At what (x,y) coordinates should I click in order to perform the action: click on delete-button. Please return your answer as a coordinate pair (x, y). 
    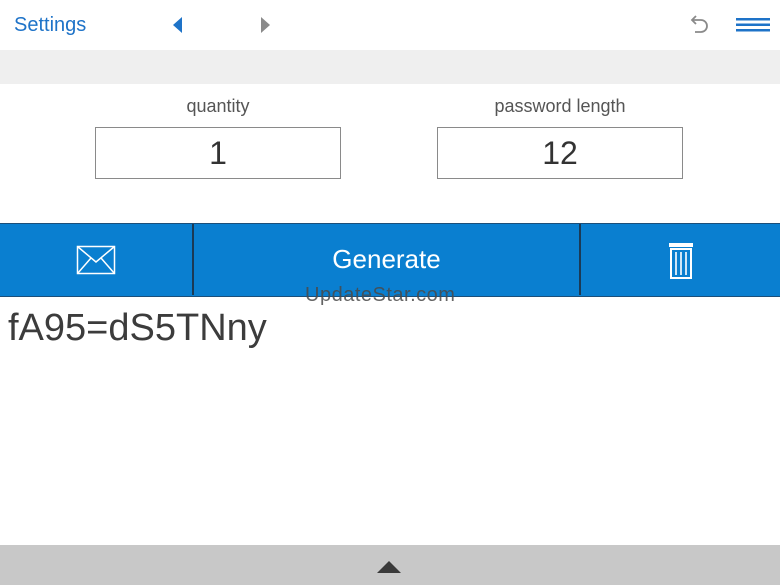
    Looking at the image, I should click on (680, 259).